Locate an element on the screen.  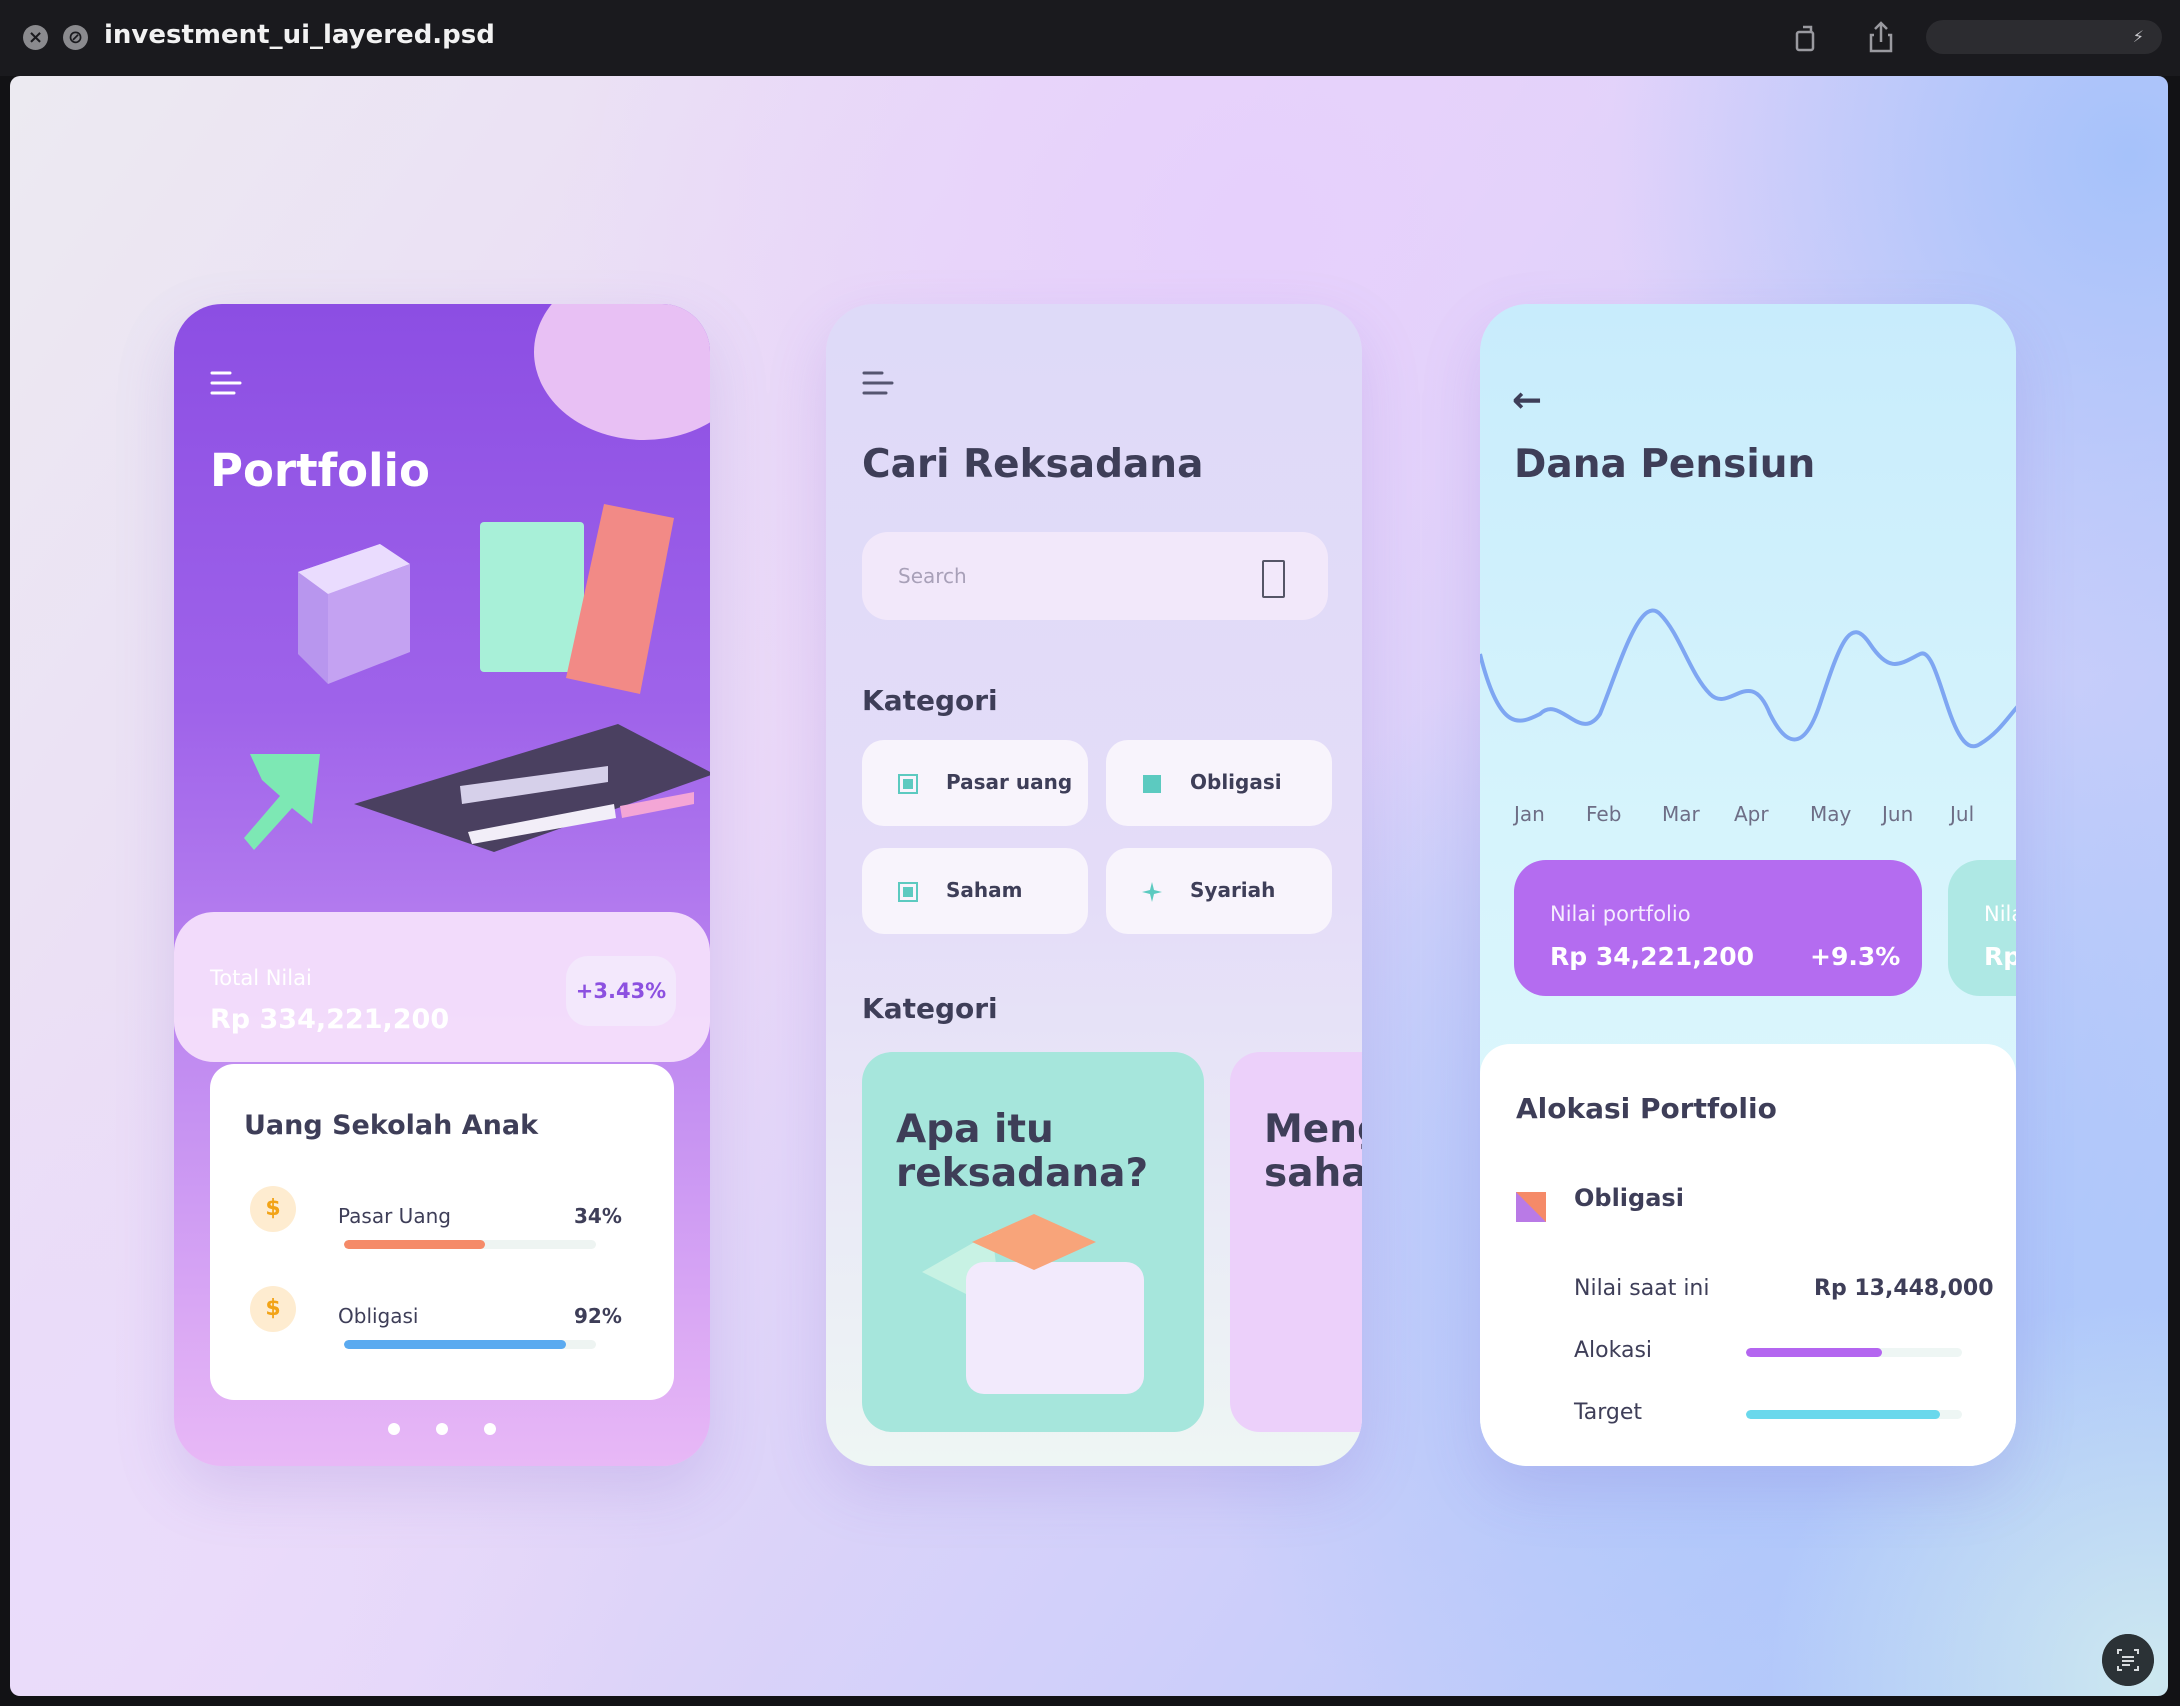
category-chip: Pasar uang is located at coordinates (975, 783).